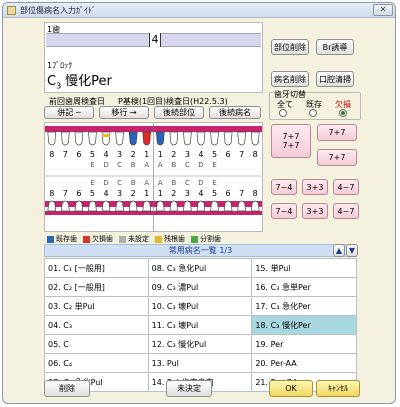 This screenshot has width=400, height=407. What do you see at coordinates (92, 183) in the screenshot?
I see `lower-deciduous-letter: E` at bounding box center [92, 183].